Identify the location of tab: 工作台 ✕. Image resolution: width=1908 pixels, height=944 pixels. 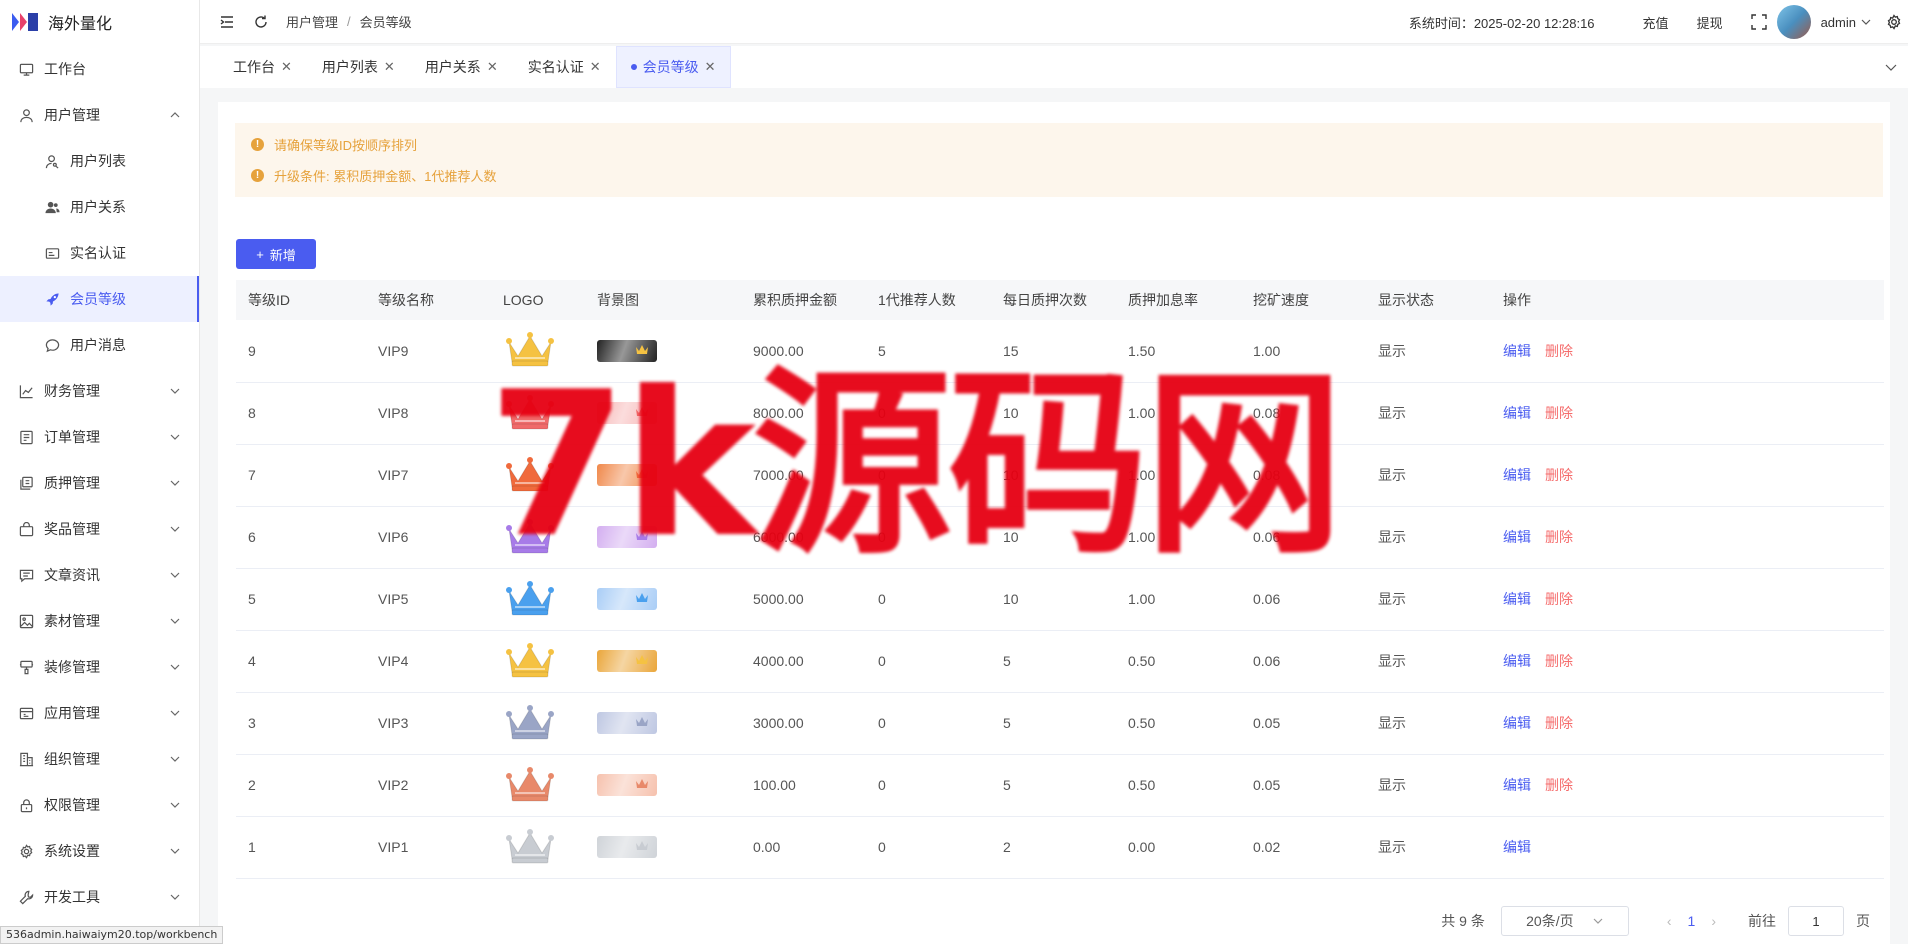
(262, 67).